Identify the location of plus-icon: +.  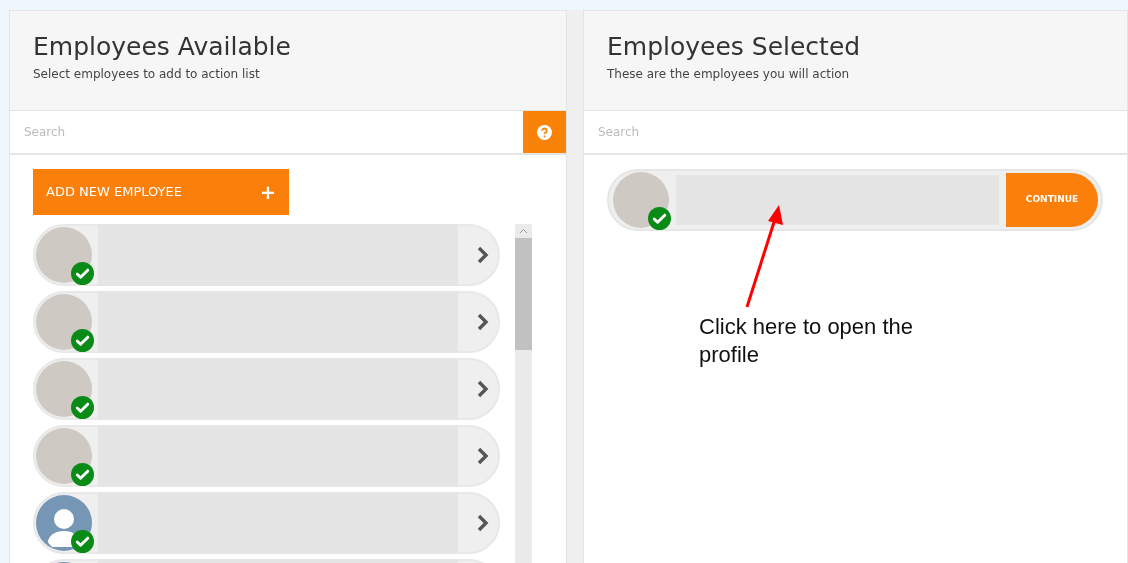
(268, 192).